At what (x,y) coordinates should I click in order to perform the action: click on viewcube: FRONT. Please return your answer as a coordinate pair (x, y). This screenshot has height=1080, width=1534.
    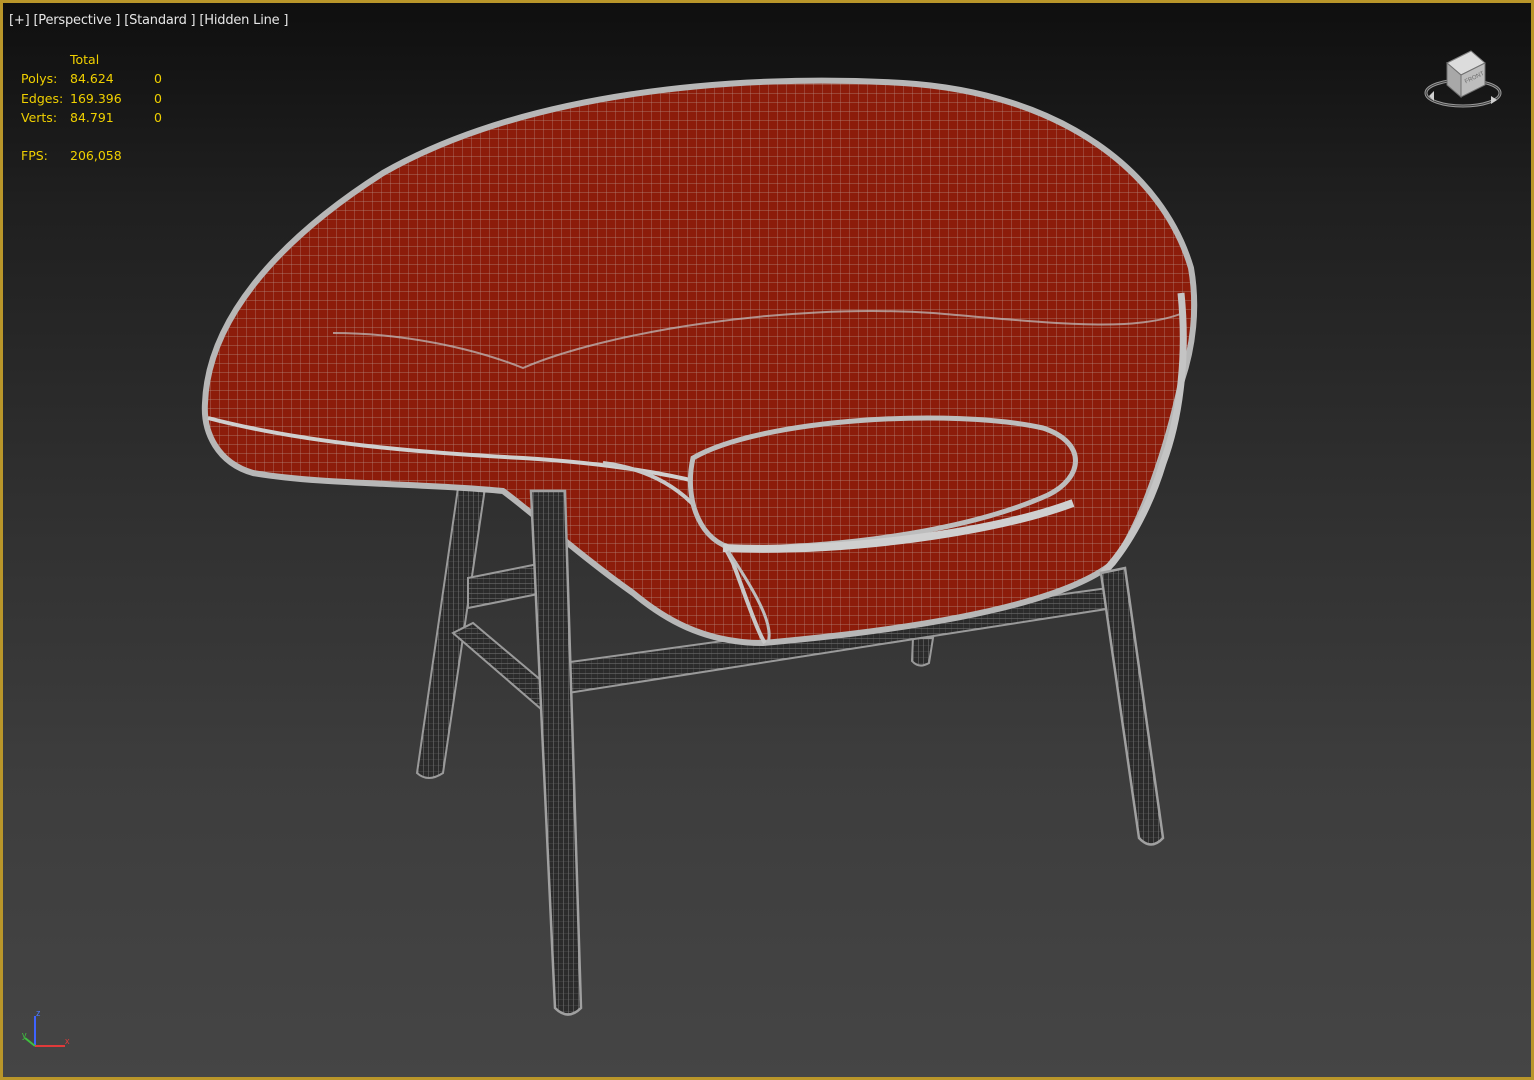
    Looking at the image, I should click on (1463, 80).